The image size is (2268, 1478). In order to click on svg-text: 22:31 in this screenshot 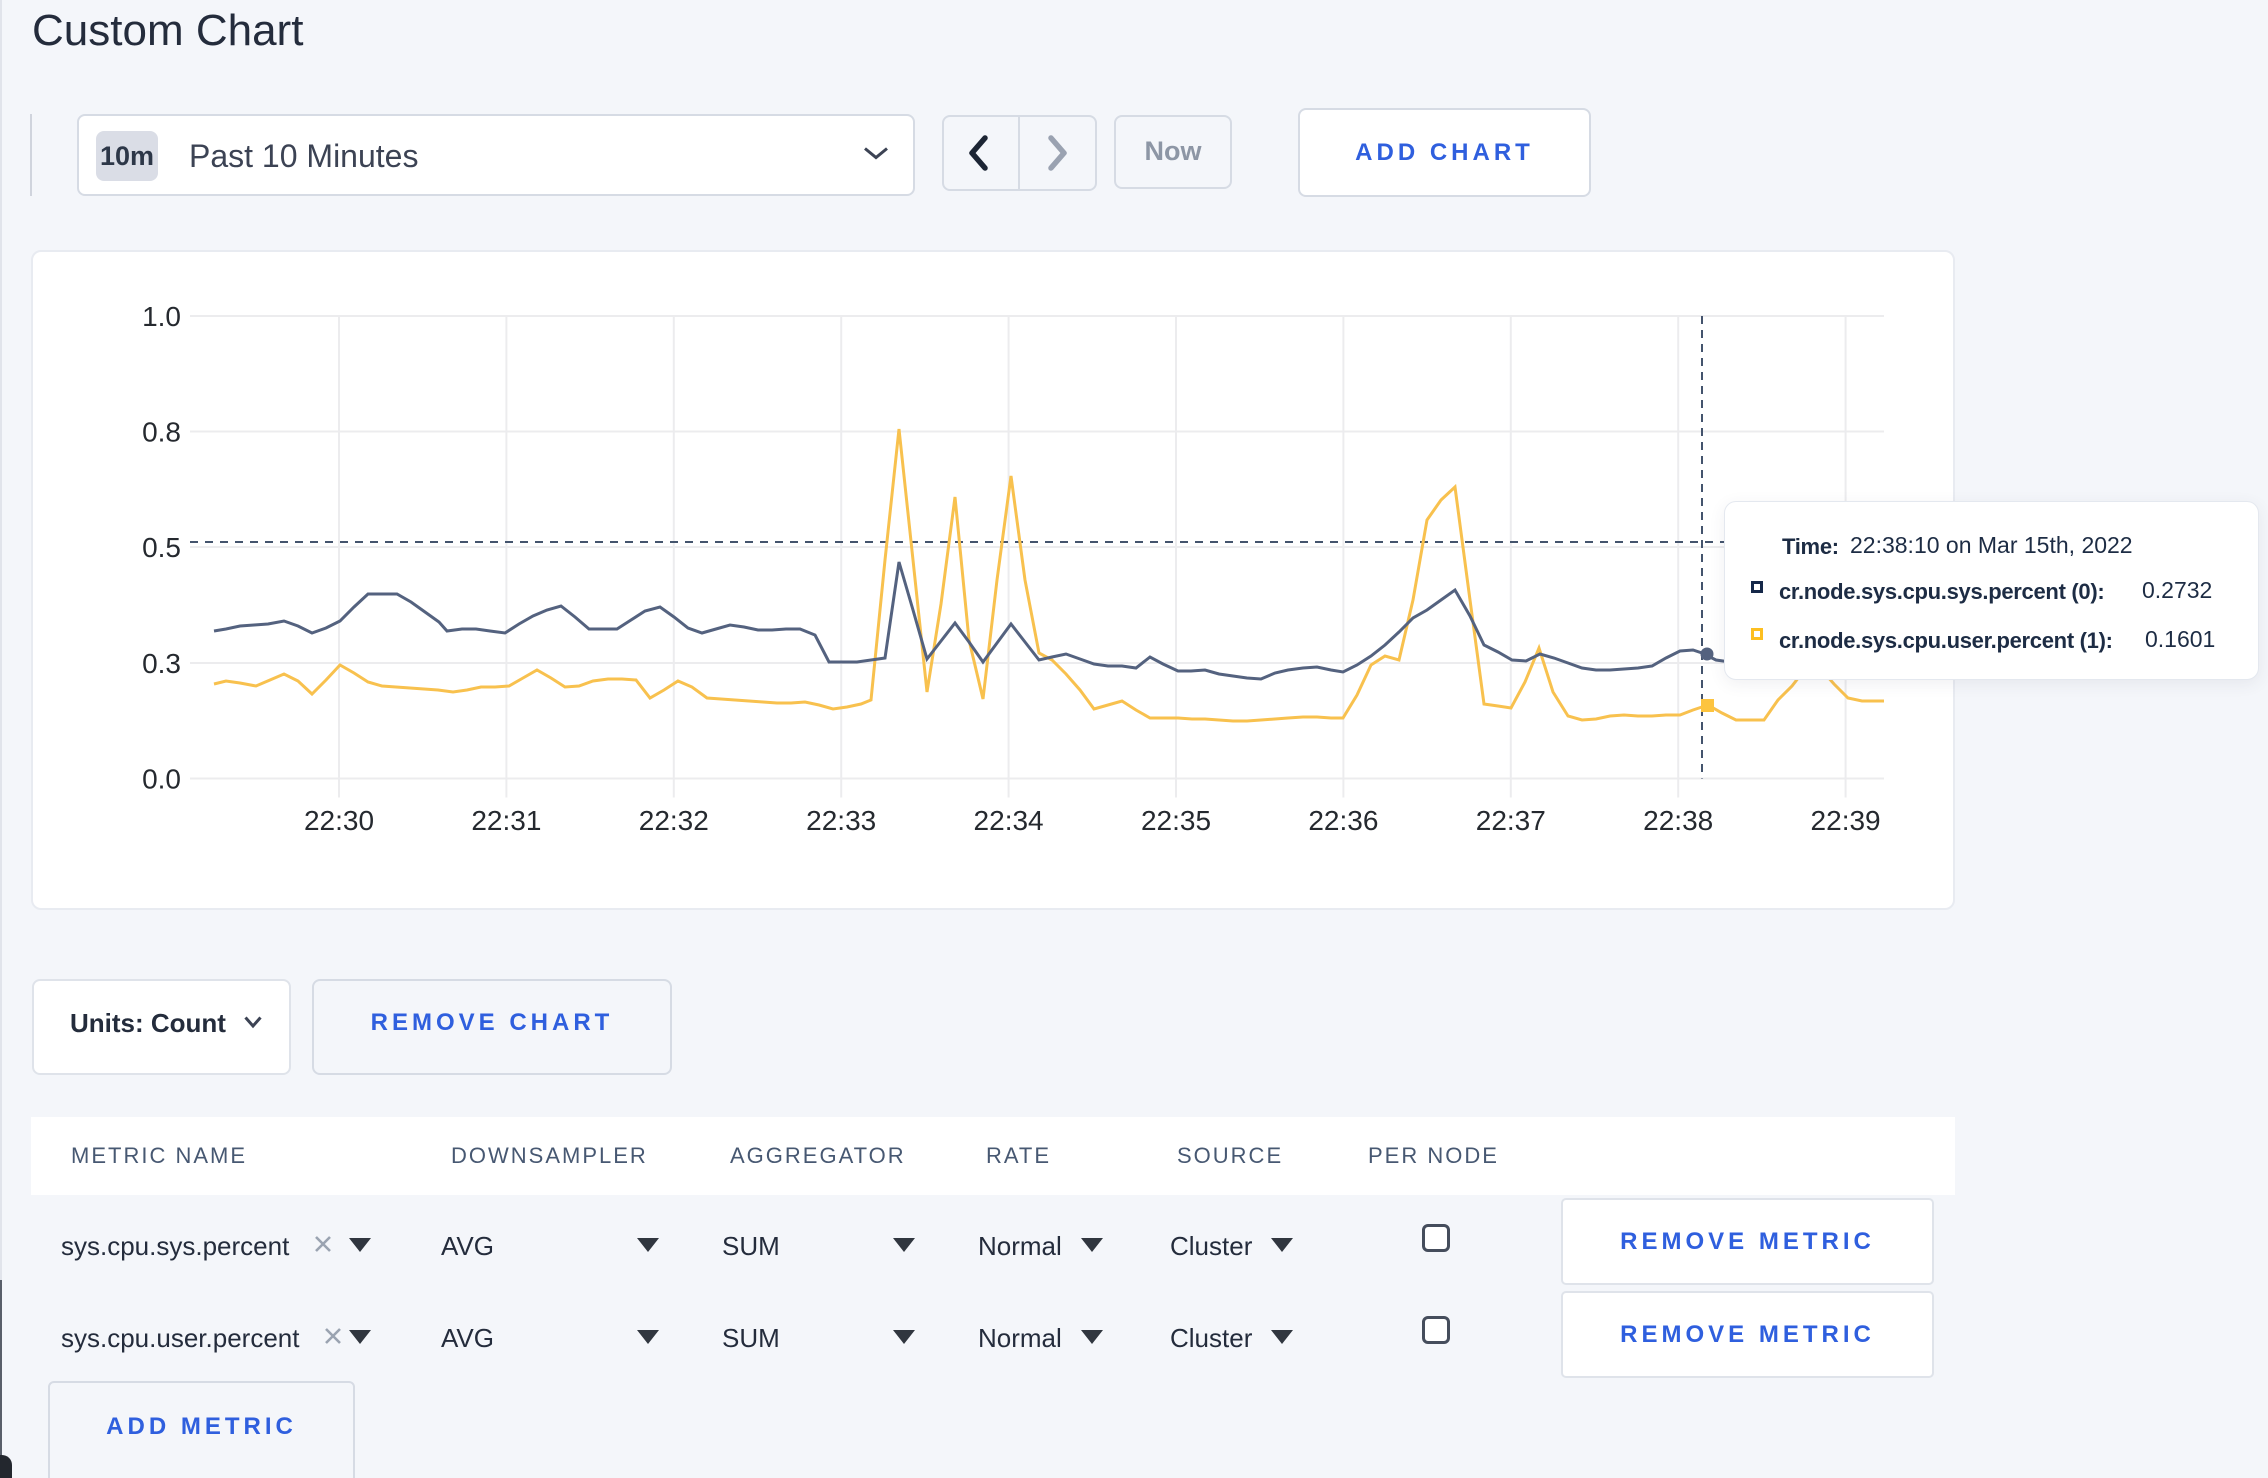, I will do `click(506, 820)`.